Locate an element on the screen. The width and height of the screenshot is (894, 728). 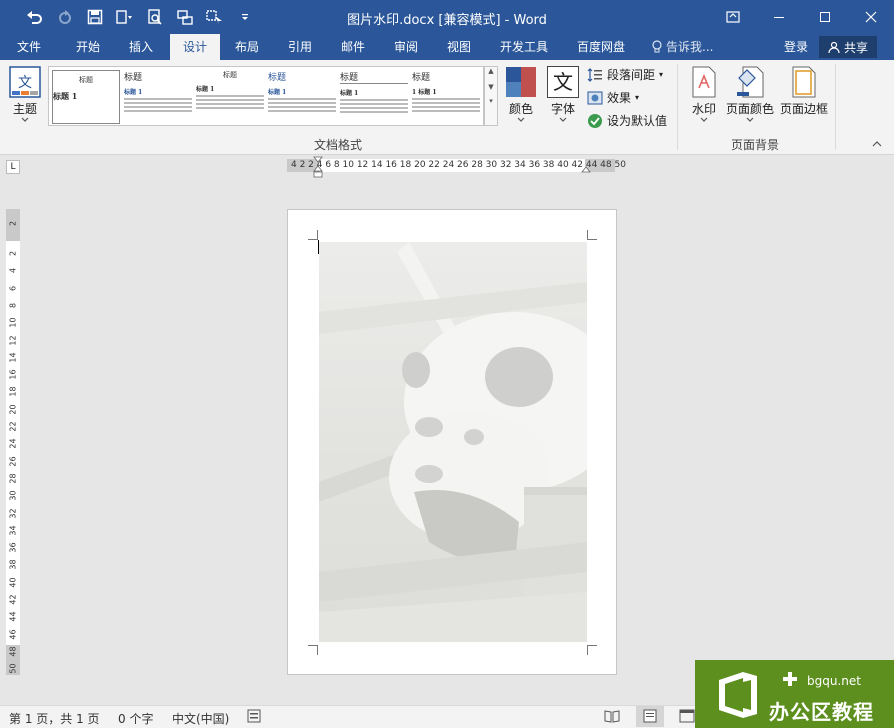
vertical-ruler-number: 20 is located at coordinates (13, 409).